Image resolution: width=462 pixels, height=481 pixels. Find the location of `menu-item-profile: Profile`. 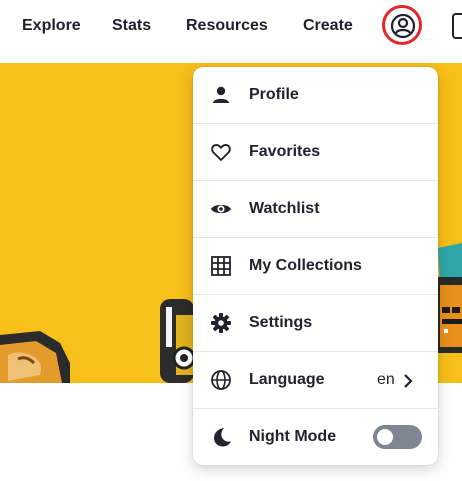

menu-item-profile: Profile is located at coordinates (315, 95).